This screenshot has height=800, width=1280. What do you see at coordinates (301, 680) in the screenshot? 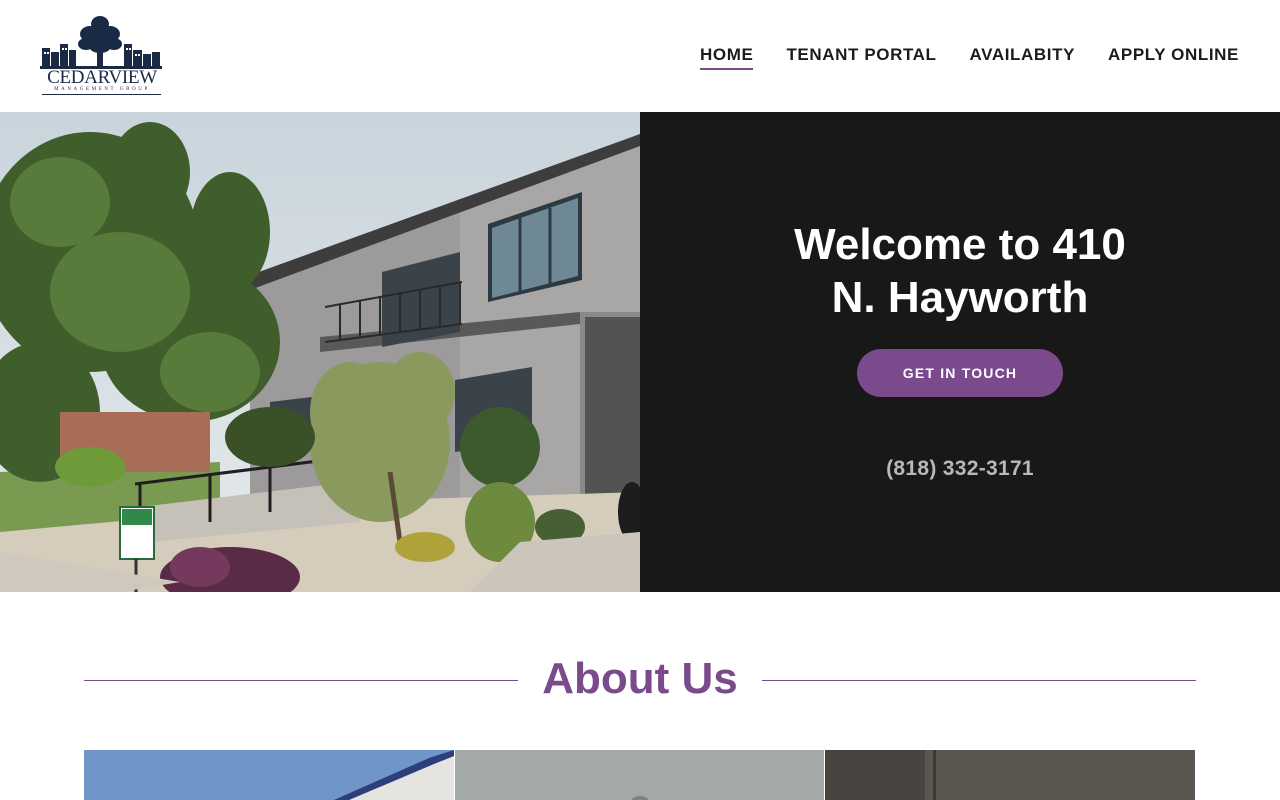
I see `about-divider-left` at bounding box center [301, 680].